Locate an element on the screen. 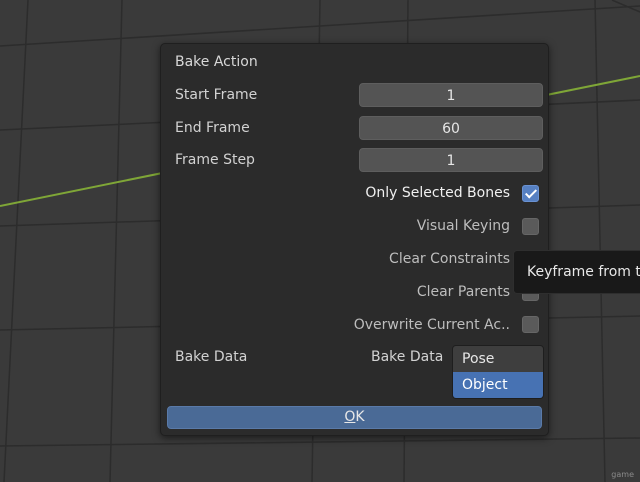  clear-parents-label: Clear Parents is located at coordinates (463, 292).